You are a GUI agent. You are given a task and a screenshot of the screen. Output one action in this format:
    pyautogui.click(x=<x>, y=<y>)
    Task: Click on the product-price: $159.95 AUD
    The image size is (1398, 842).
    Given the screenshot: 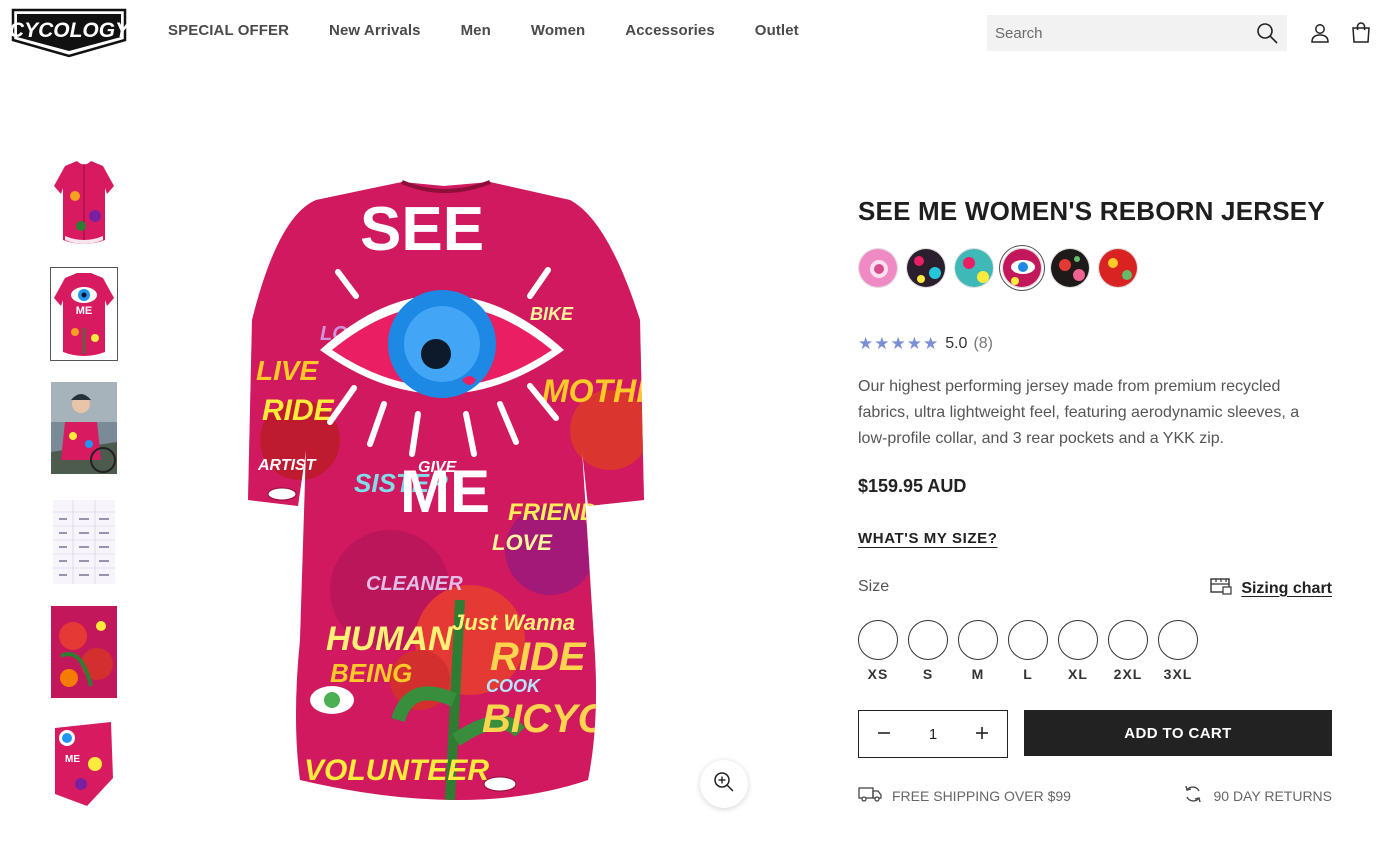 What is the action you would take?
    pyautogui.click(x=912, y=486)
    